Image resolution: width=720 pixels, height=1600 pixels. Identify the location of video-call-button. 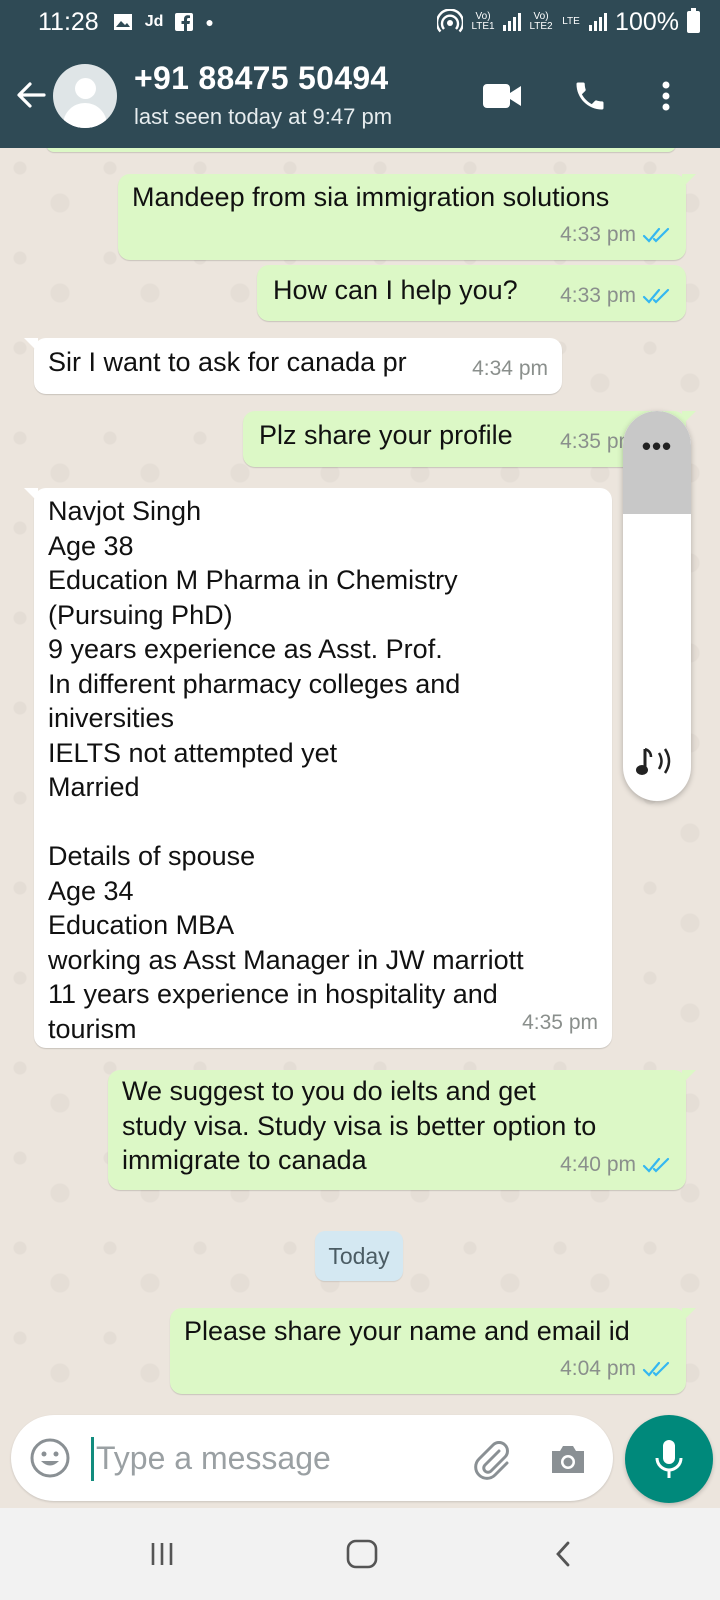
(502, 96).